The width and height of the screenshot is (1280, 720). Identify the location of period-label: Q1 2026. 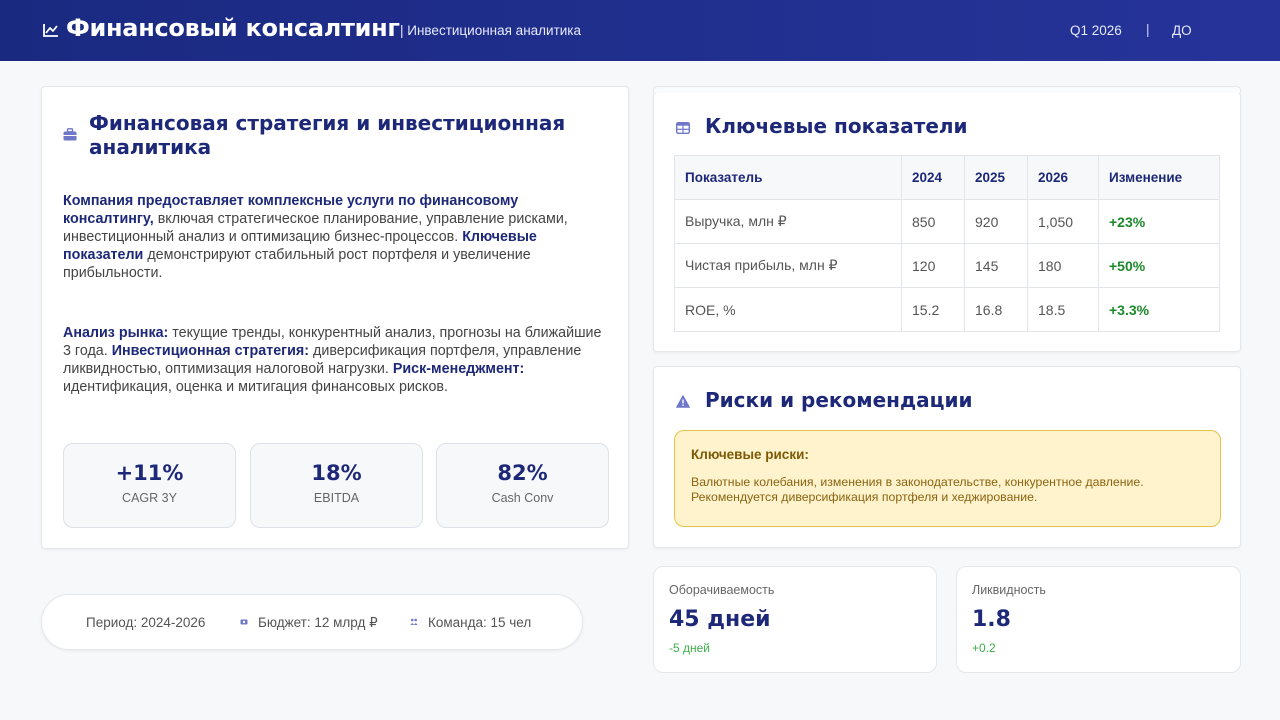
(1096, 30).